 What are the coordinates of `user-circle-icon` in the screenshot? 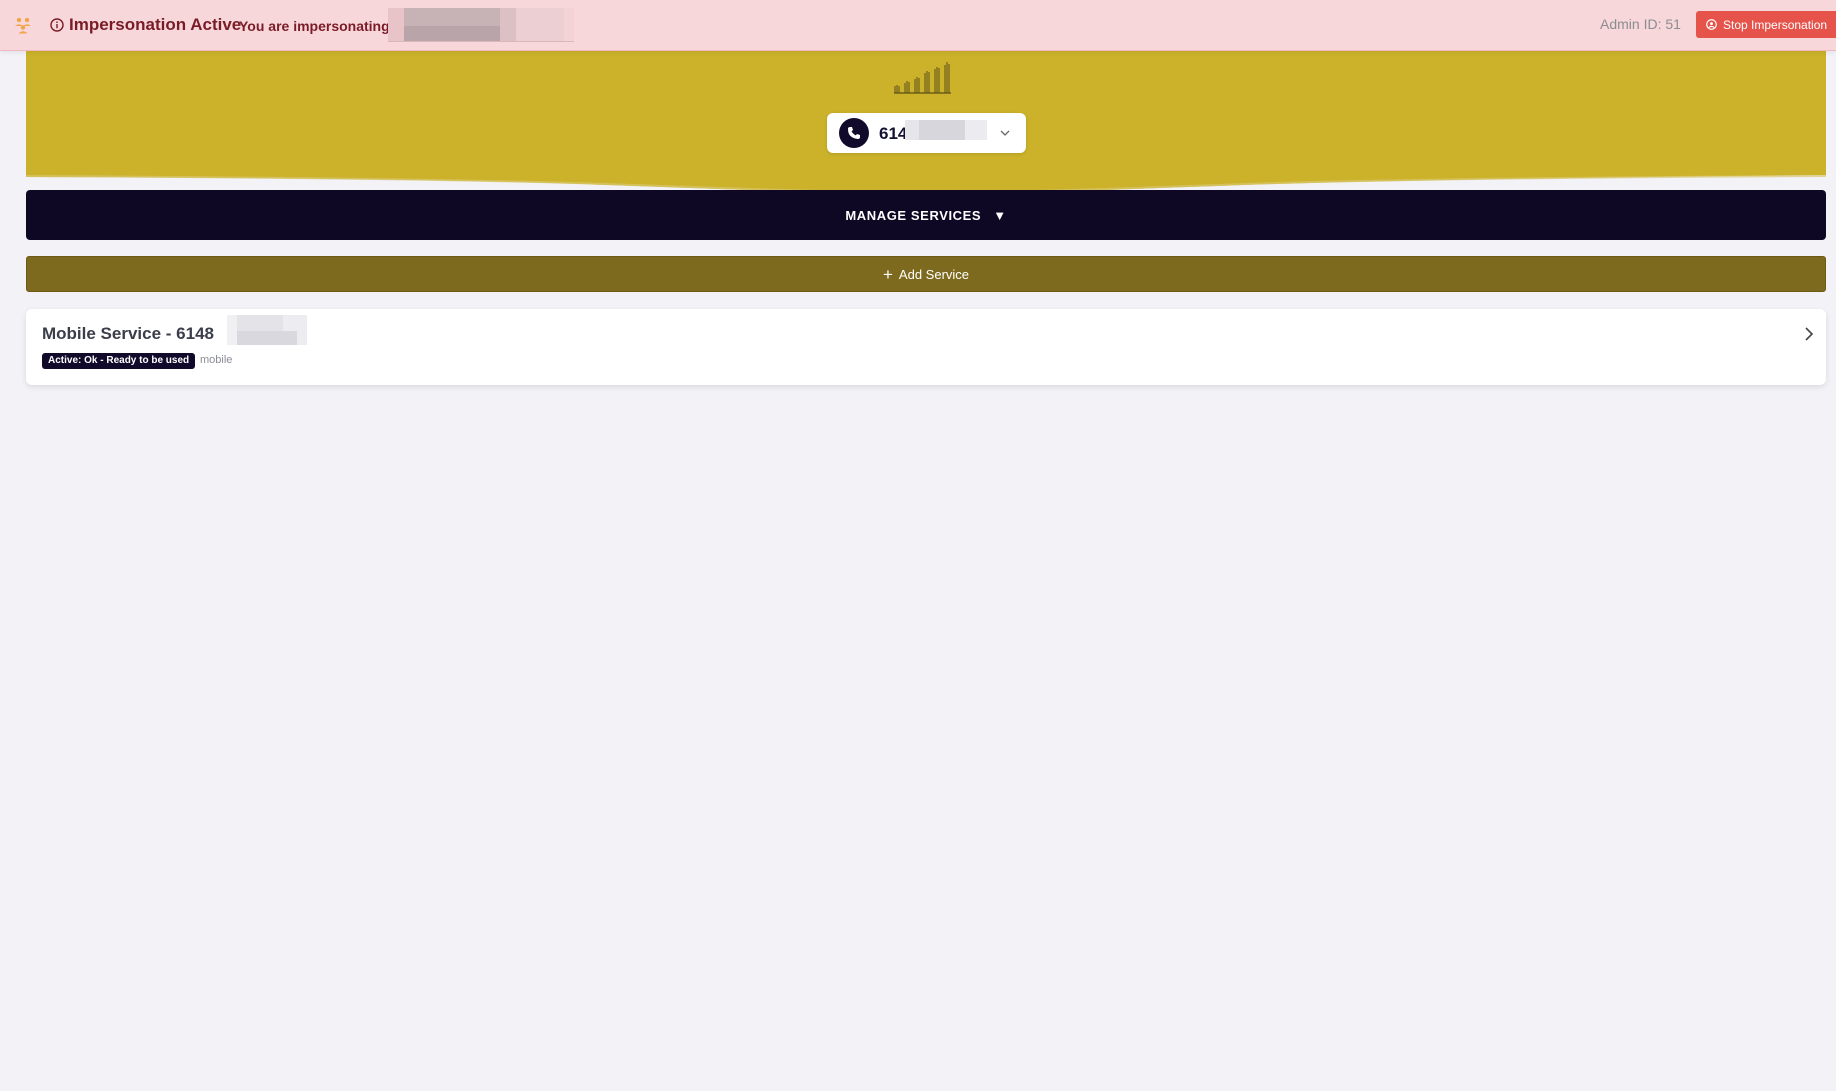 It's located at (1711, 24).